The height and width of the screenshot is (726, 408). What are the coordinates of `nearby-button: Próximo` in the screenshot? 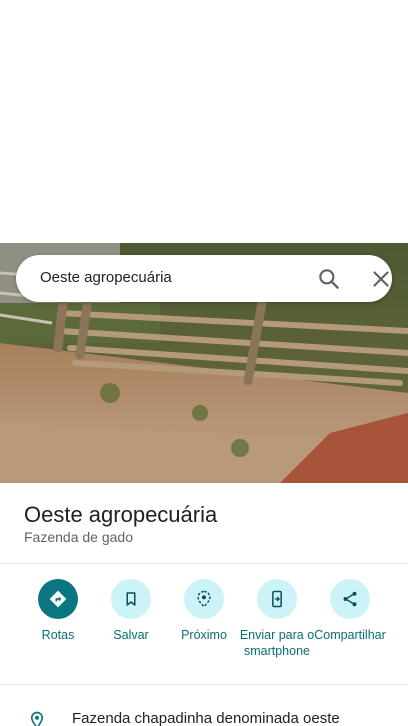 It's located at (204, 611).